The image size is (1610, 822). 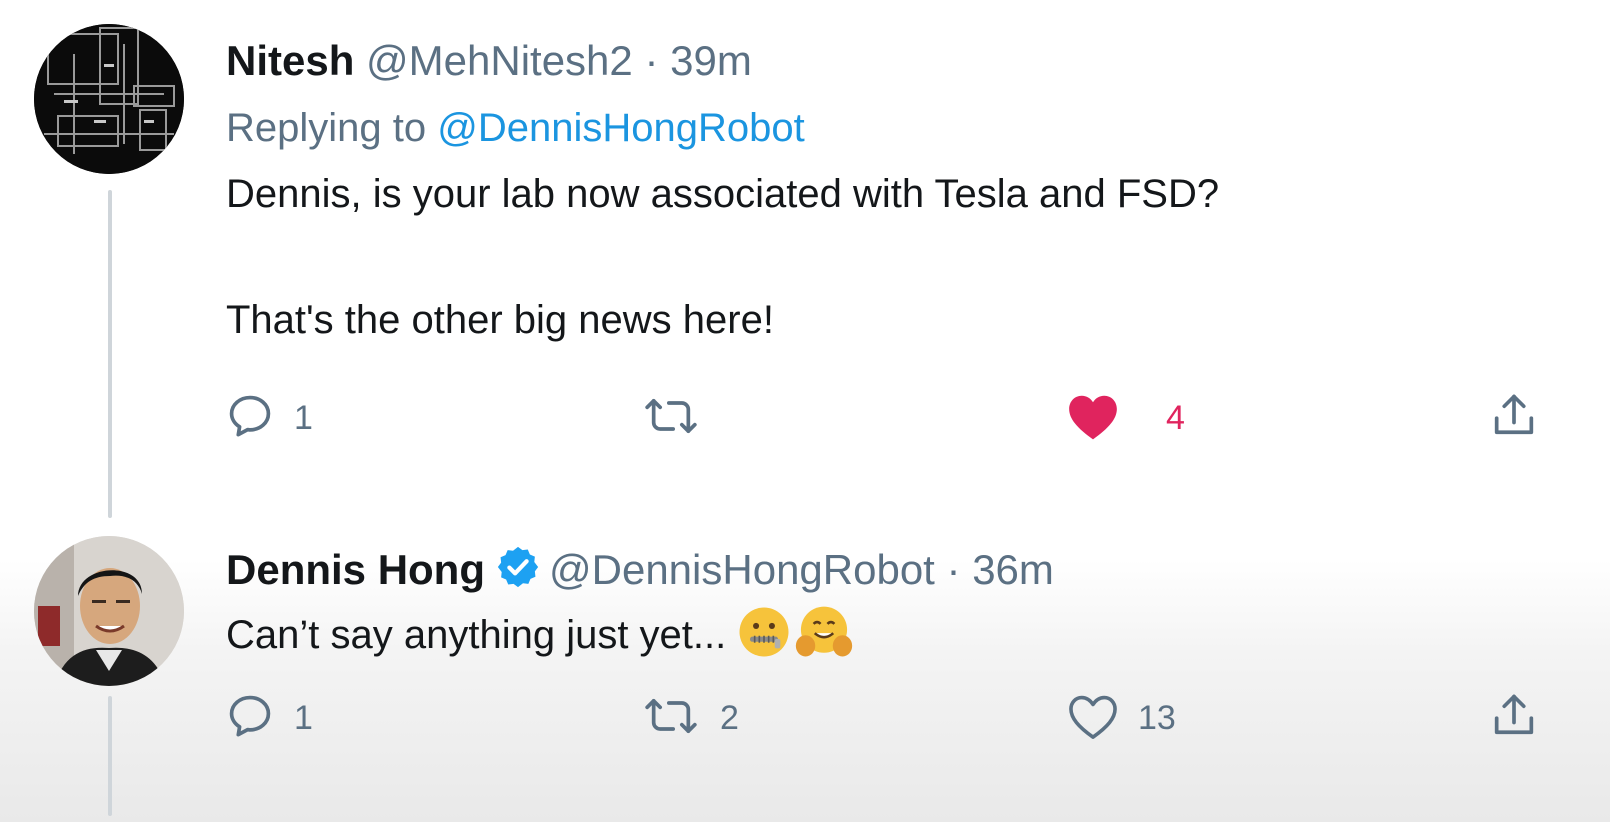 I want to click on user-handle: @DennisHongRobot, so click(x=742, y=569).